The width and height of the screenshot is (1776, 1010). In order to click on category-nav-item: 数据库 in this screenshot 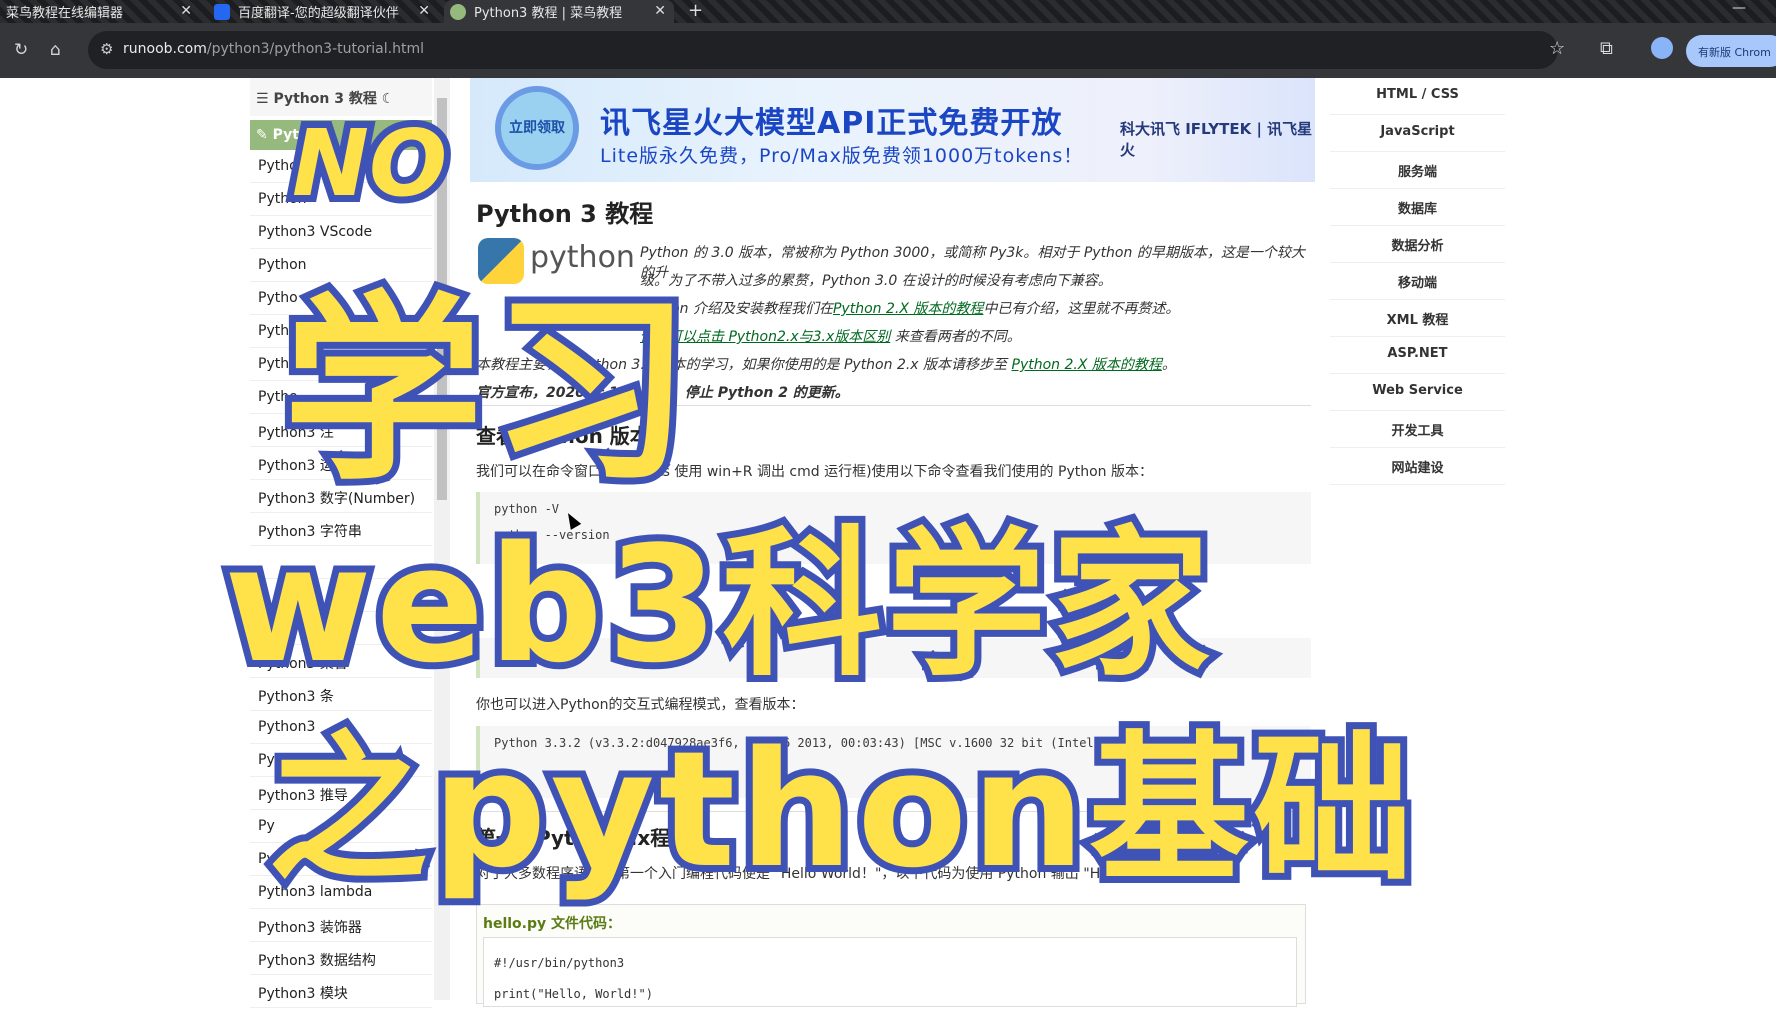, I will do `click(1417, 207)`.